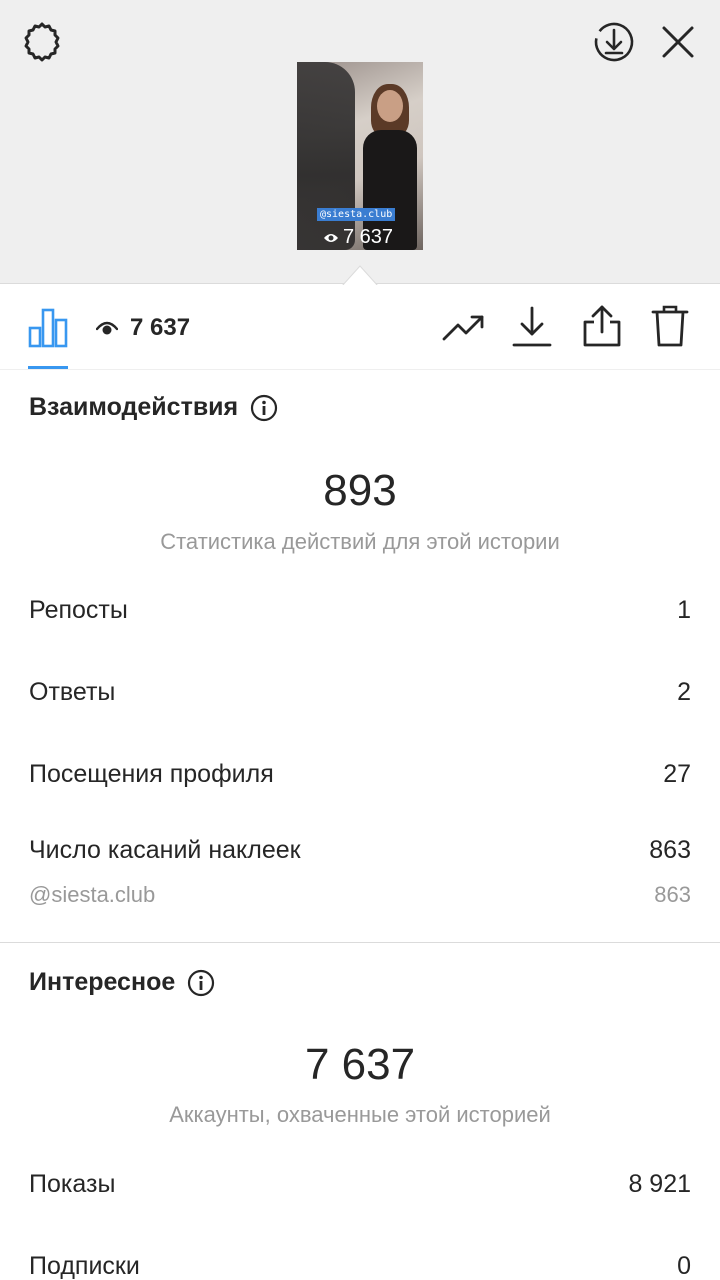 The image size is (720, 1280). What do you see at coordinates (388, 166) in the screenshot?
I see `story-person-figure` at bounding box center [388, 166].